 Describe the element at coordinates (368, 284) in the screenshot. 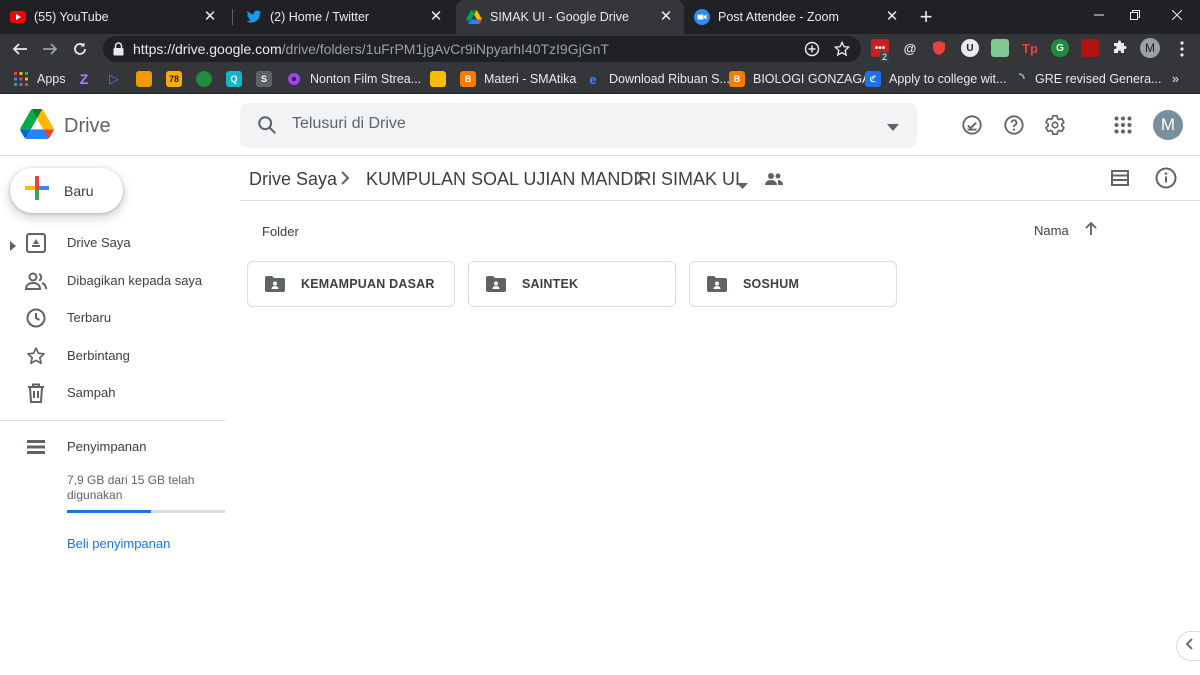

I see `folder-name: KEMAMPUAN DASAR` at that location.